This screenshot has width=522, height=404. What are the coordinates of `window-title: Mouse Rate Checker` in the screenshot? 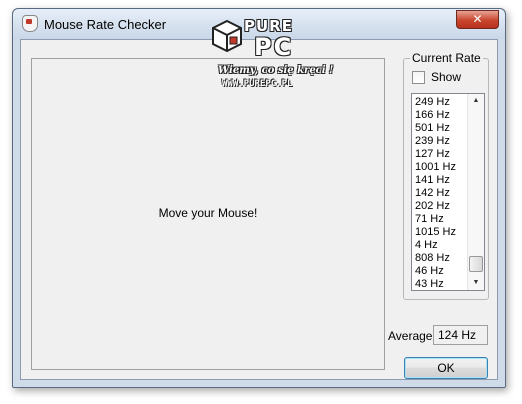 It's located at (105, 24).